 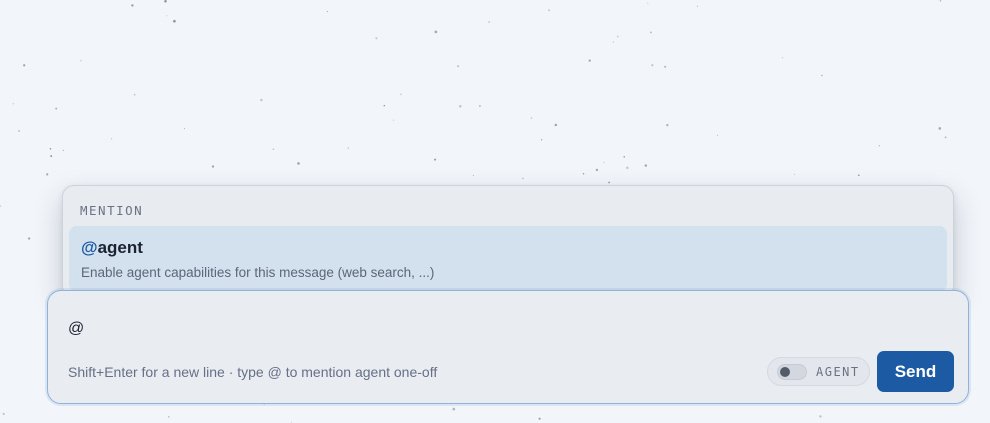 I want to click on mention-popup-heading: MENTION, so click(x=112, y=210).